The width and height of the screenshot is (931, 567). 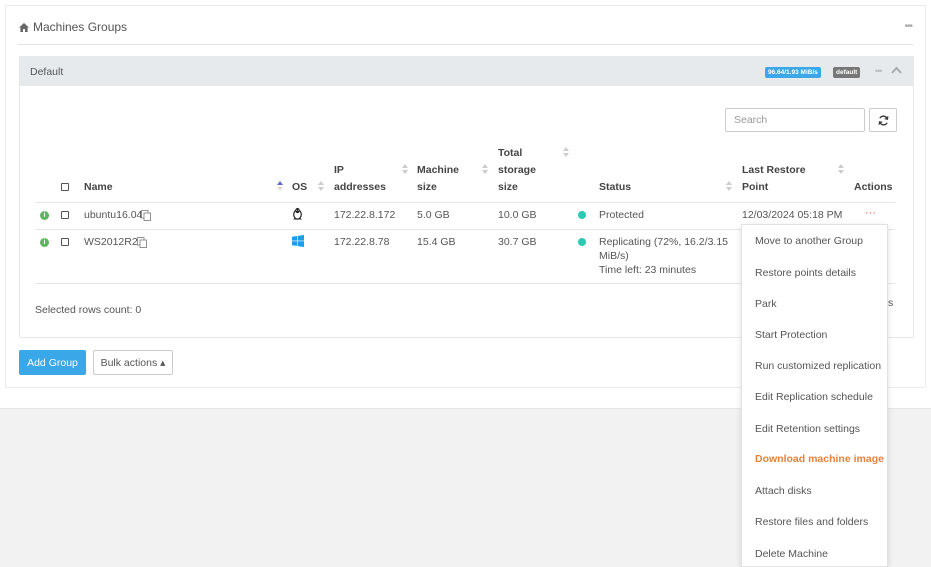 I want to click on obscured-text: s, so click(x=891, y=303).